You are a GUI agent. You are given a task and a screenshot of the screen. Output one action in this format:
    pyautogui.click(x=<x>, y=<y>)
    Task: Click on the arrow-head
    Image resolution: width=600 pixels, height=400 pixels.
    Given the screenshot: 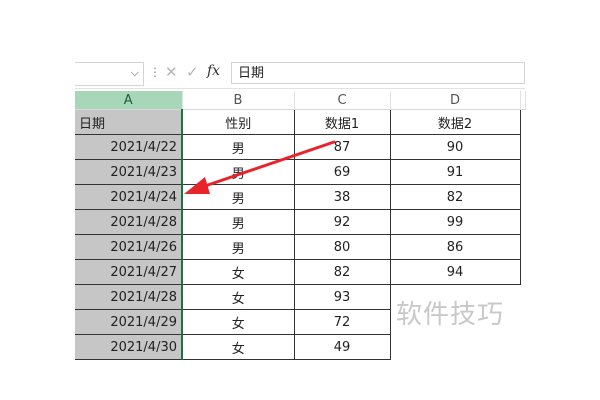 What is the action you would take?
    pyautogui.click(x=197, y=185)
    